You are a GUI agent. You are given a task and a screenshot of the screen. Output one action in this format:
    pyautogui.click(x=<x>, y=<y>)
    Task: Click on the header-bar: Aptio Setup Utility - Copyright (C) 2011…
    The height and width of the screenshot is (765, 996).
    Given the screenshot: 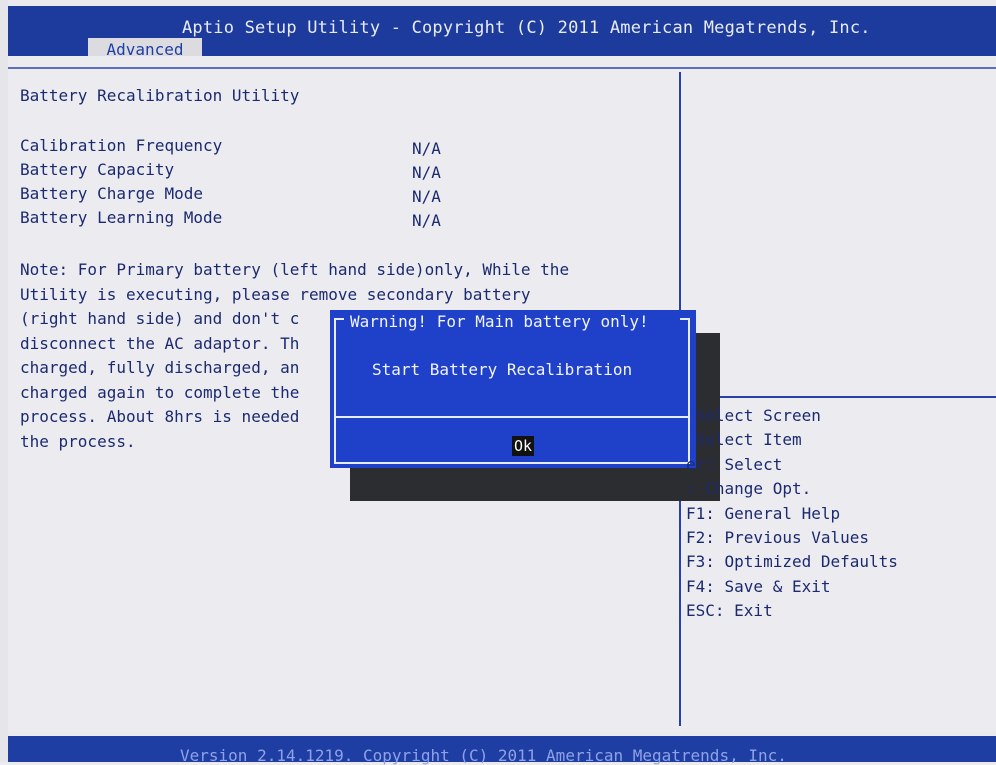 What is the action you would take?
    pyautogui.click(x=502, y=34)
    